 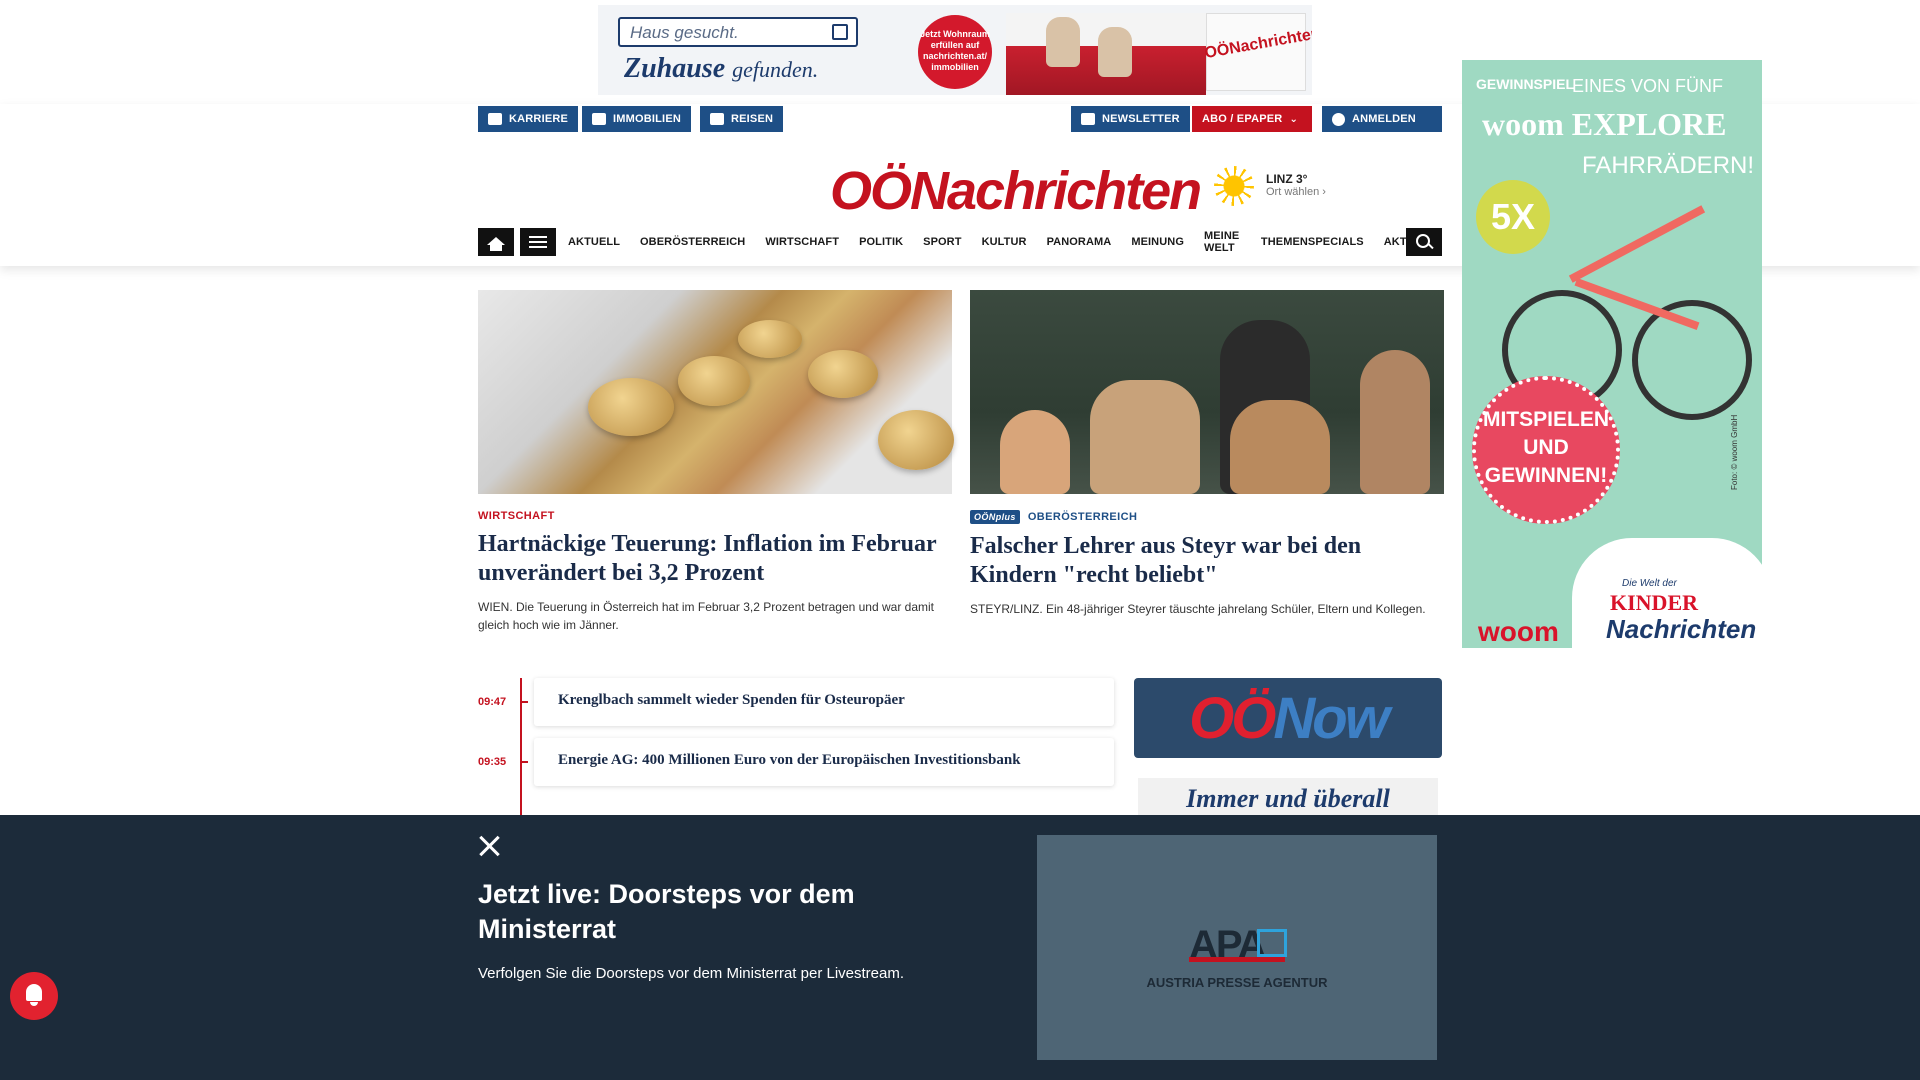 What do you see at coordinates (1287, 179) in the screenshot?
I see `weather-city: LINZ 3°` at bounding box center [1287, 179].